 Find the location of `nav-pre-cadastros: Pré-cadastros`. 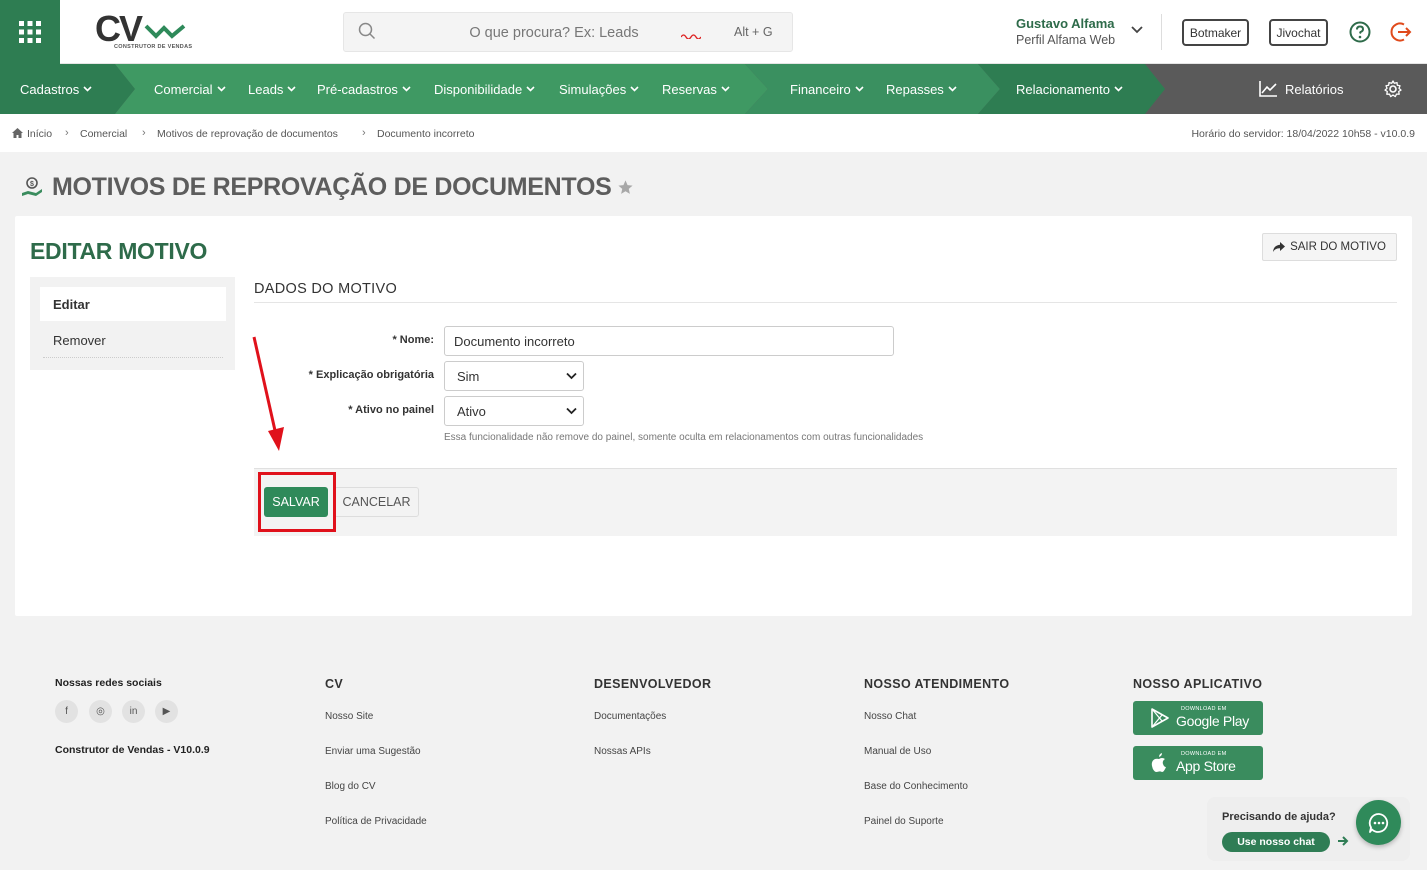

nav-pre-cadastros: Pré-cadastros is located at coordinates (364, 89).